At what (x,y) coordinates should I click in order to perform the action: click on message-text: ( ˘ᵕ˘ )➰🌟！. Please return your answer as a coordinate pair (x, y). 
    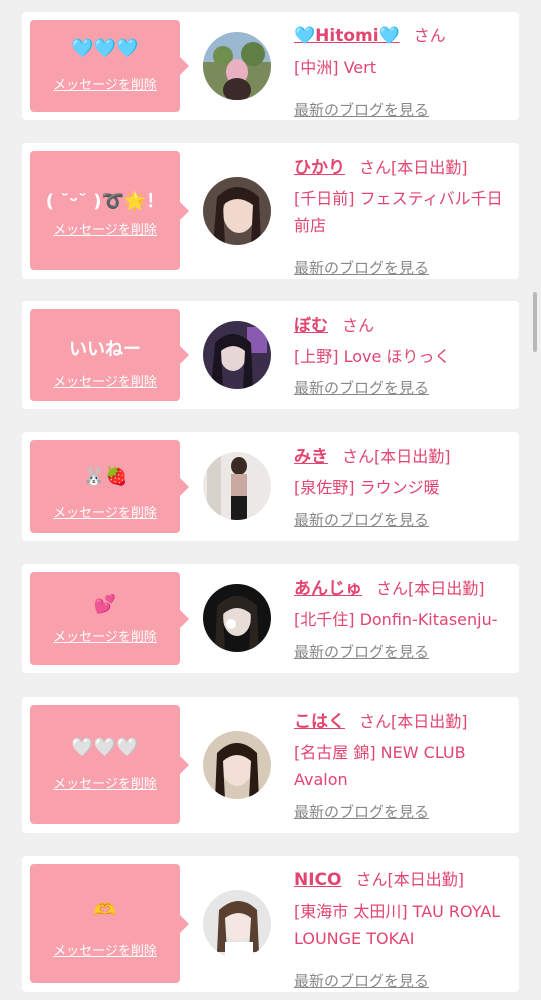
    Looking at the image, I should click on (105, 201).